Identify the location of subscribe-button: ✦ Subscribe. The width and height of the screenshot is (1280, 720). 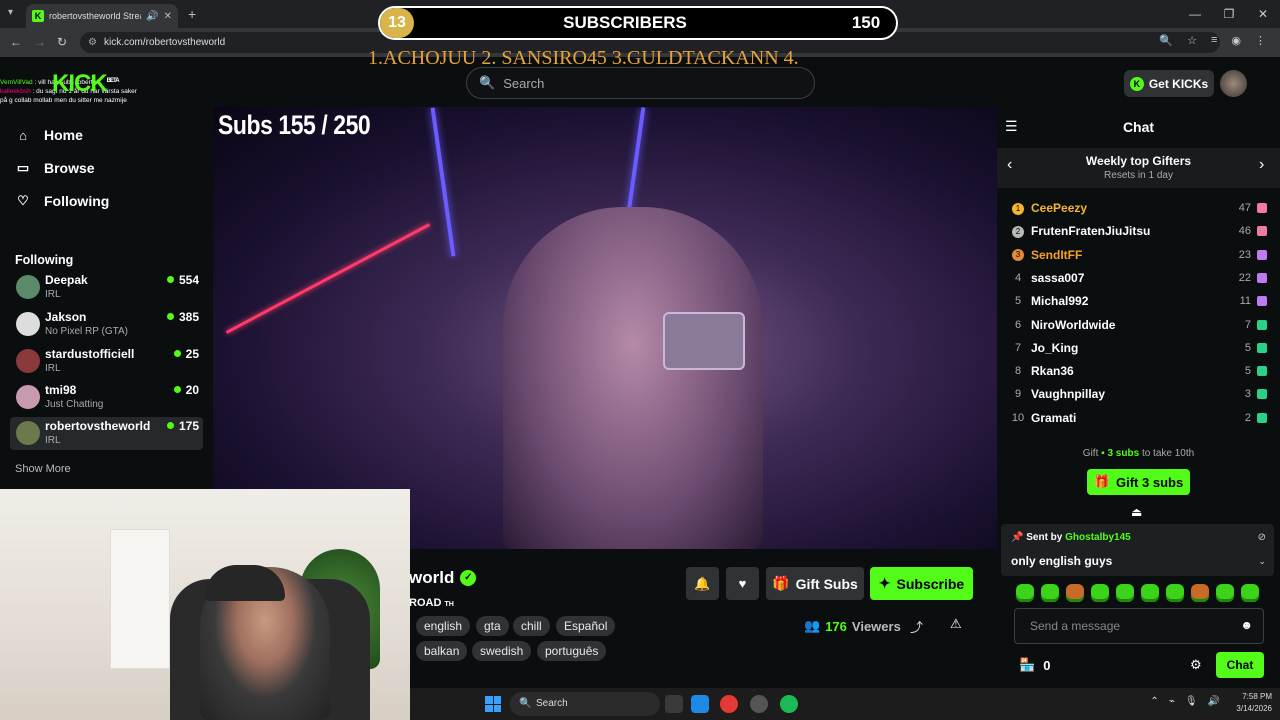
(921, 583).